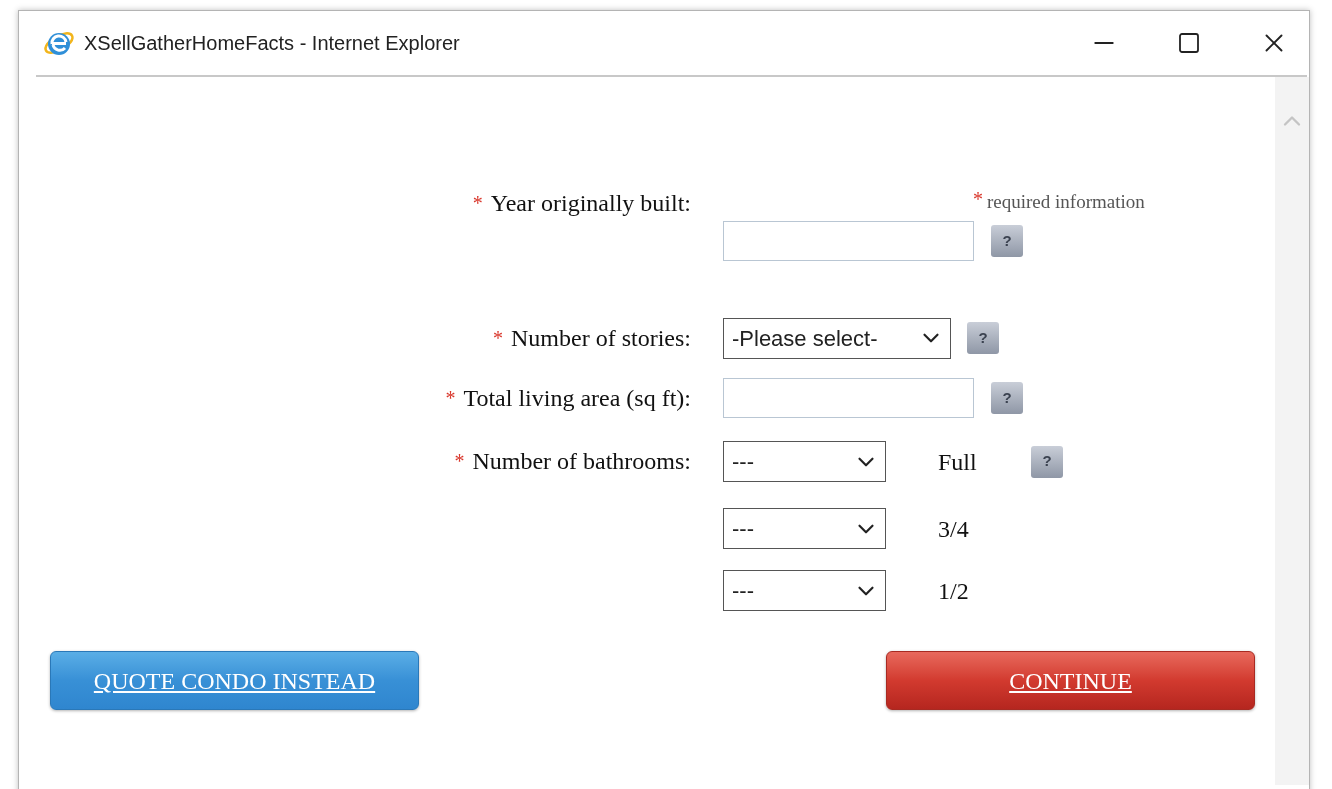 The width and height of the screenshot is (1332, 789). Describe the element at coordinates (581, 461) in the screenshot. I see `field-label: Number of bathrooms:` at that location.